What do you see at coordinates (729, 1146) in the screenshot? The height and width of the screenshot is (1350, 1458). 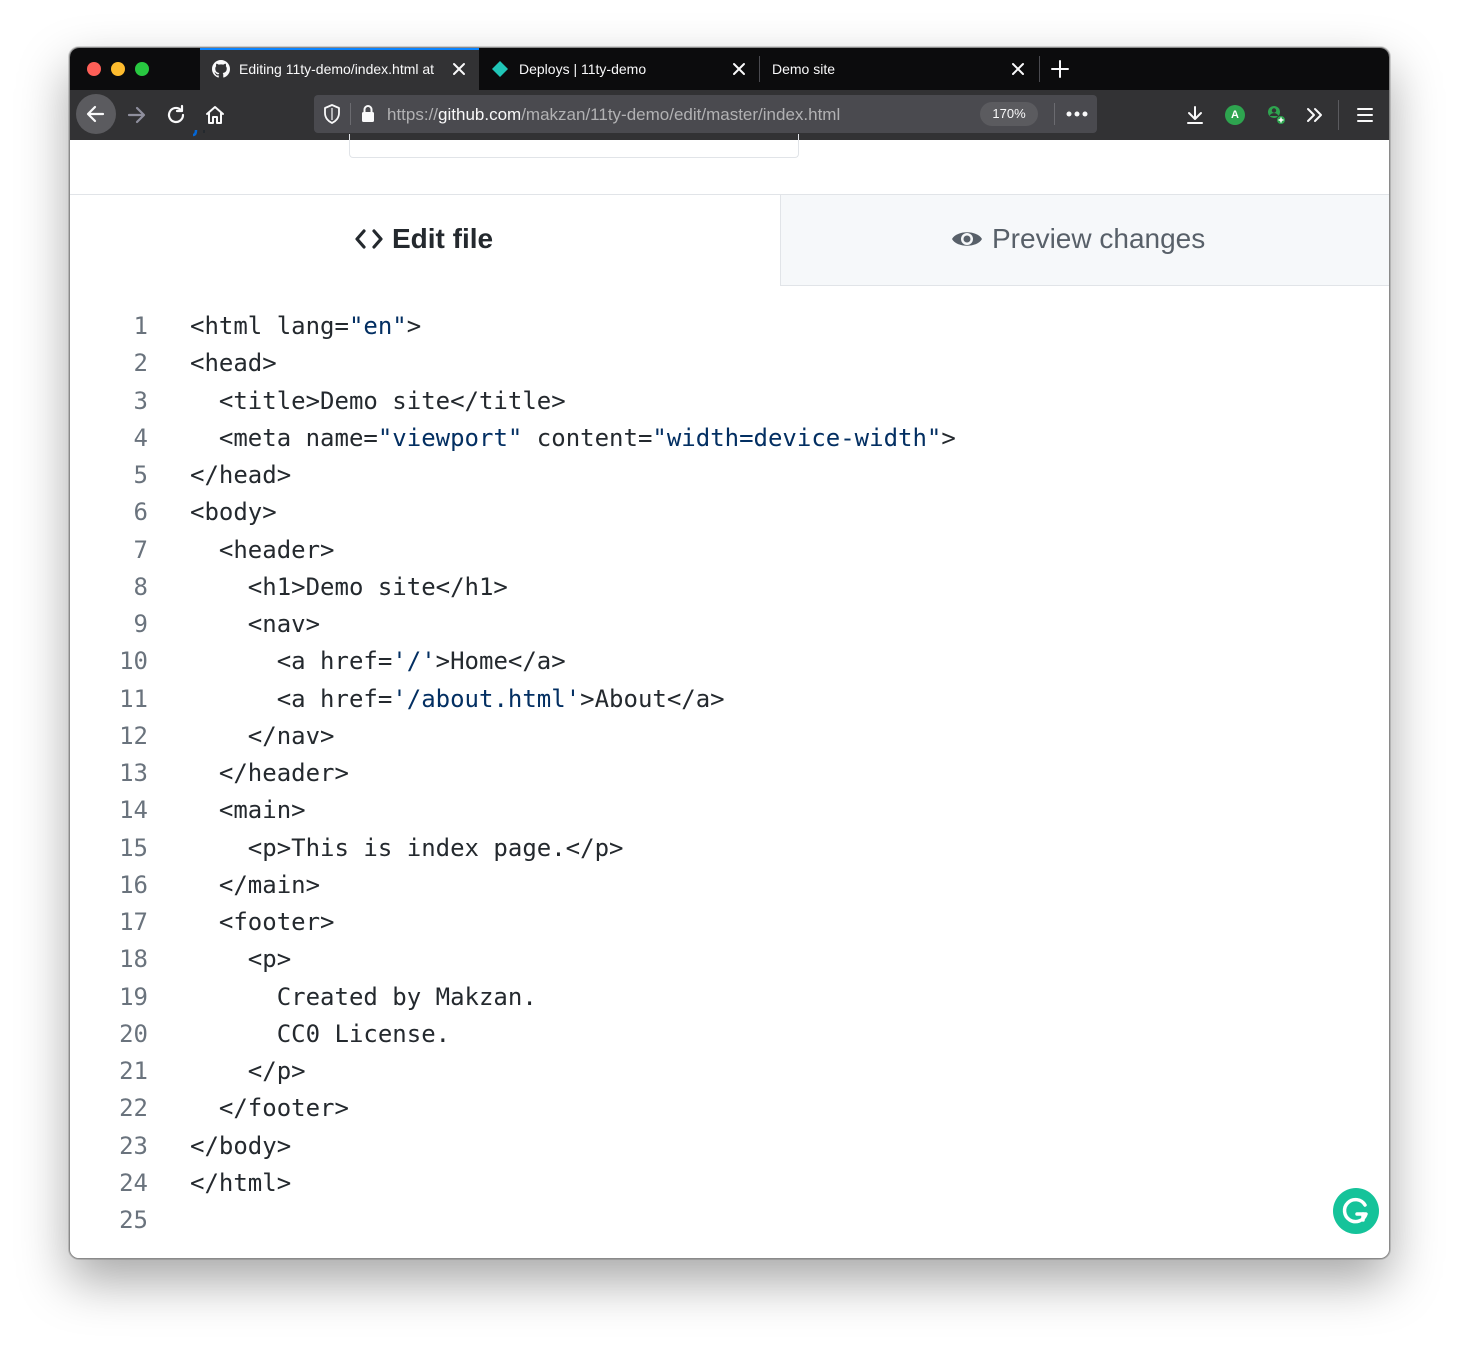 I see `code-line: 23 </body>` at bounding box center [729, 1146].